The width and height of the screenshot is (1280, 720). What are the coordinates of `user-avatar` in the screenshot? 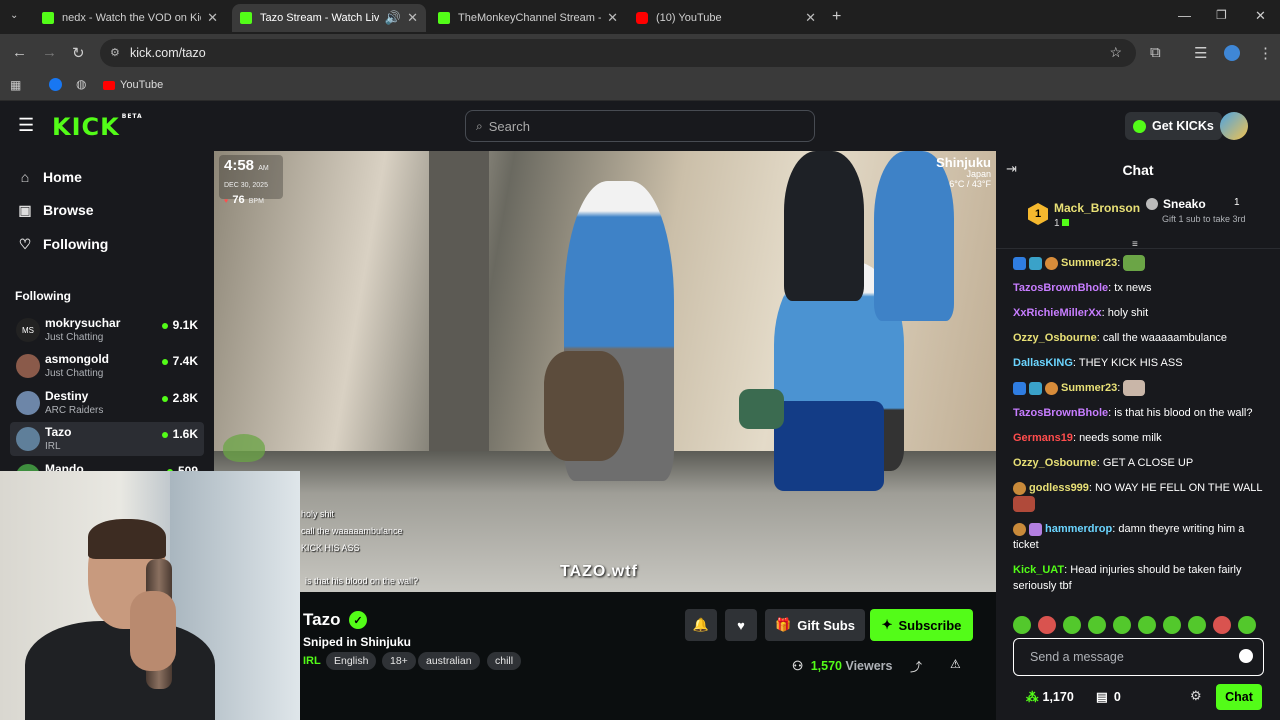 It's located at (1234, 126).